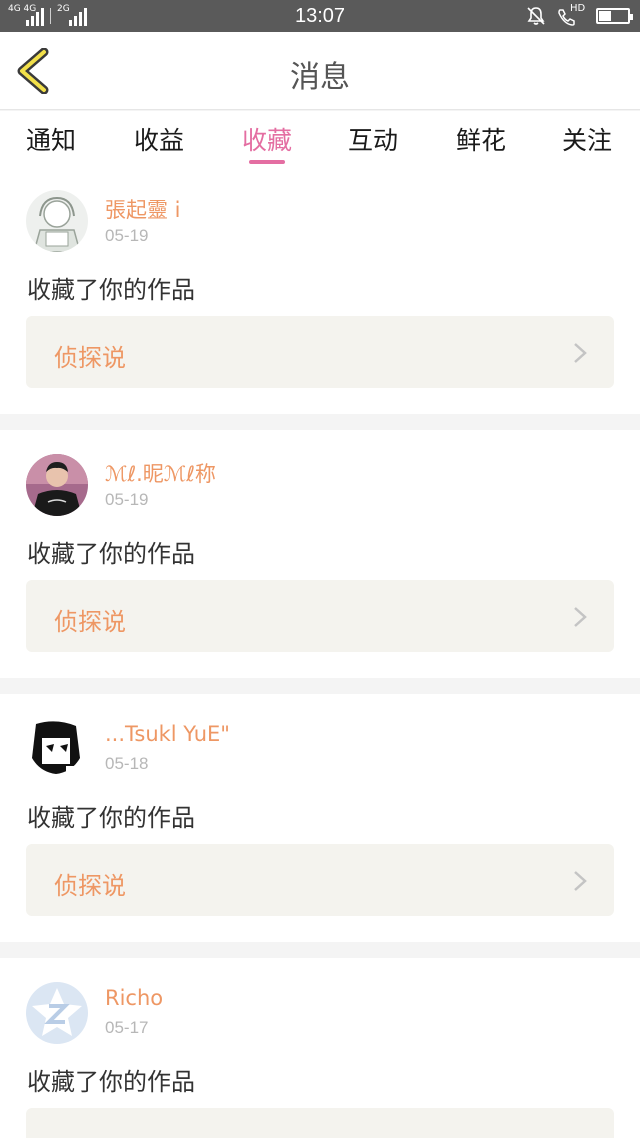 The width and height of the screenshot is (640, 1138). I want to click on message-date: 05-17, so click(127, 1027).